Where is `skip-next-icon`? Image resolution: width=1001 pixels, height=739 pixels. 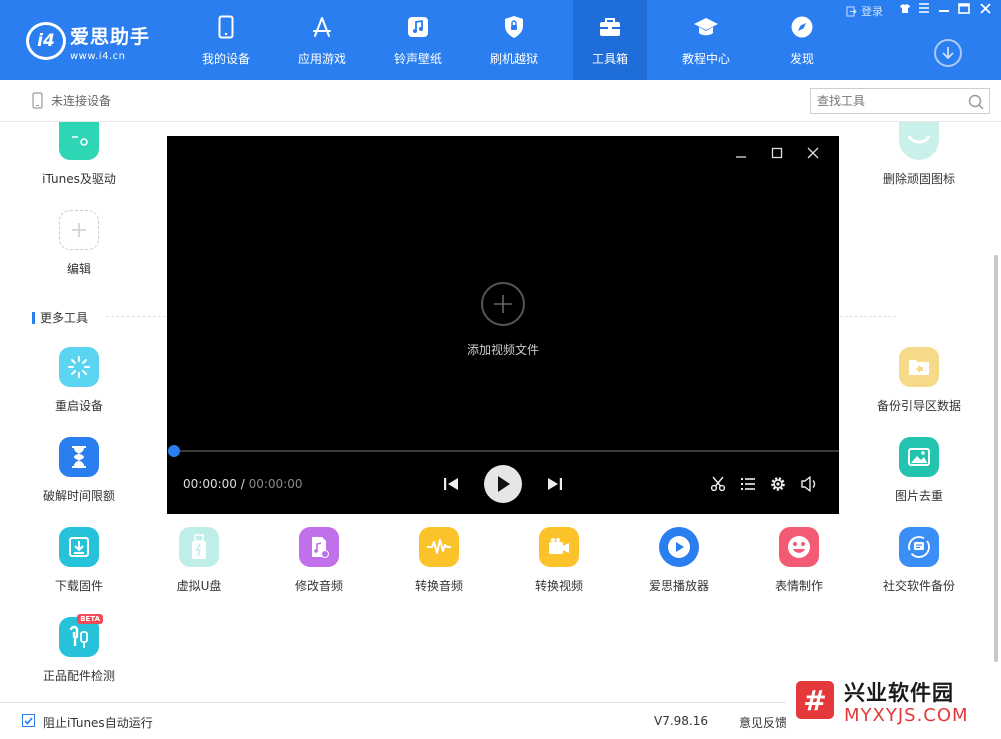
skip-next-icon is located at coordinates (555, 484).